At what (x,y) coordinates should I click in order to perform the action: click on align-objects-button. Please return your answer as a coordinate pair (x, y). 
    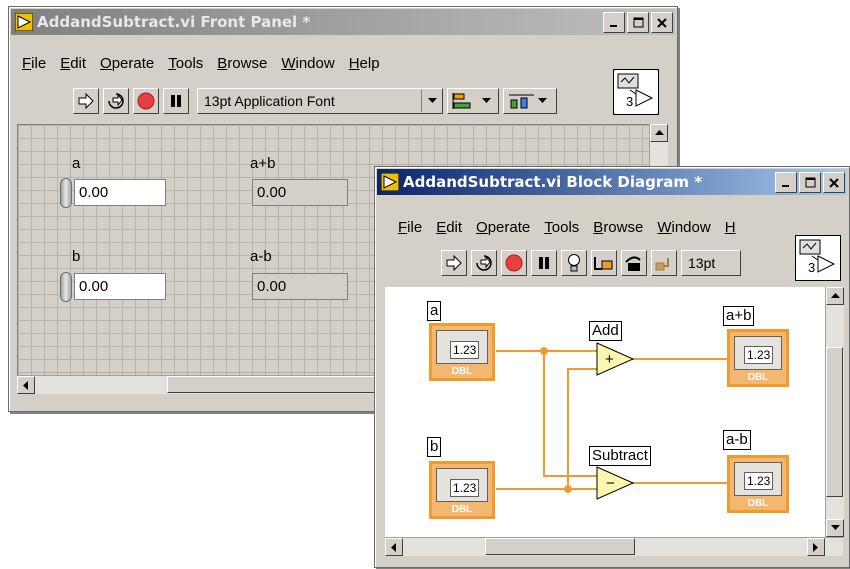
    Looking at the image, I should click on (473, 101).